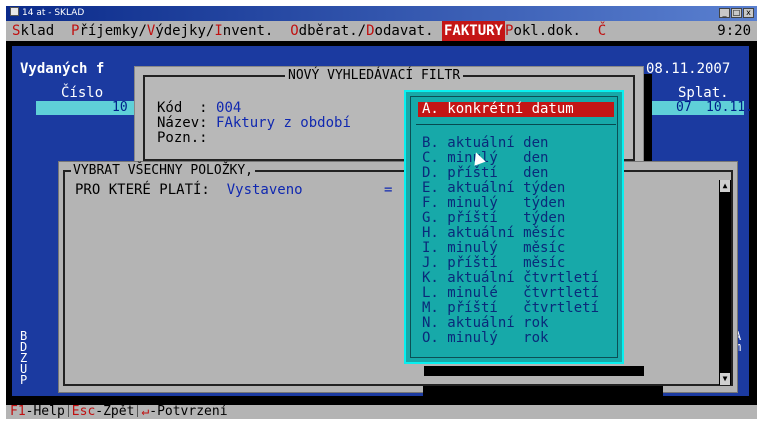 This screenshot has height=423, width=762. What do you see at coordinates (602, 31) in the screenshot?
I see `menu-c: Č` at bounding box center [602, 31].